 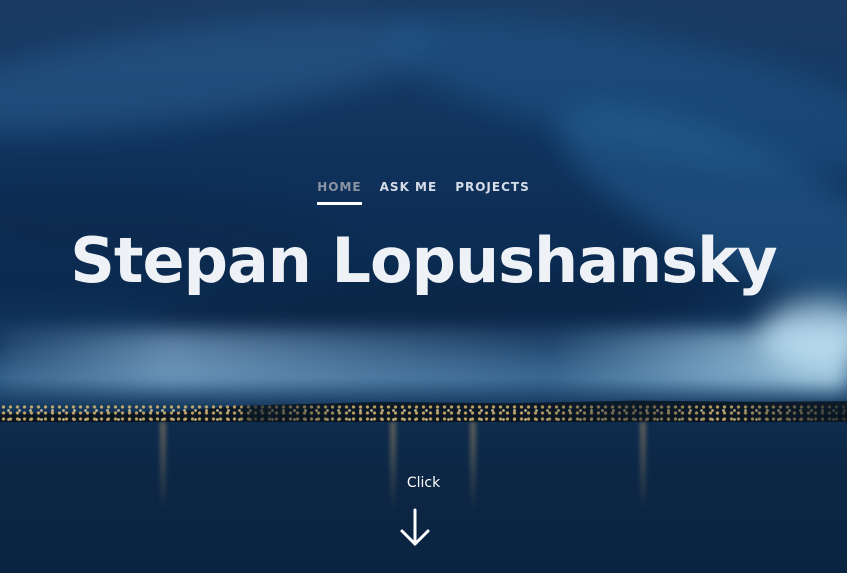 I want to click on nav-projects: PROJECTS, so click(x=492, y=191).